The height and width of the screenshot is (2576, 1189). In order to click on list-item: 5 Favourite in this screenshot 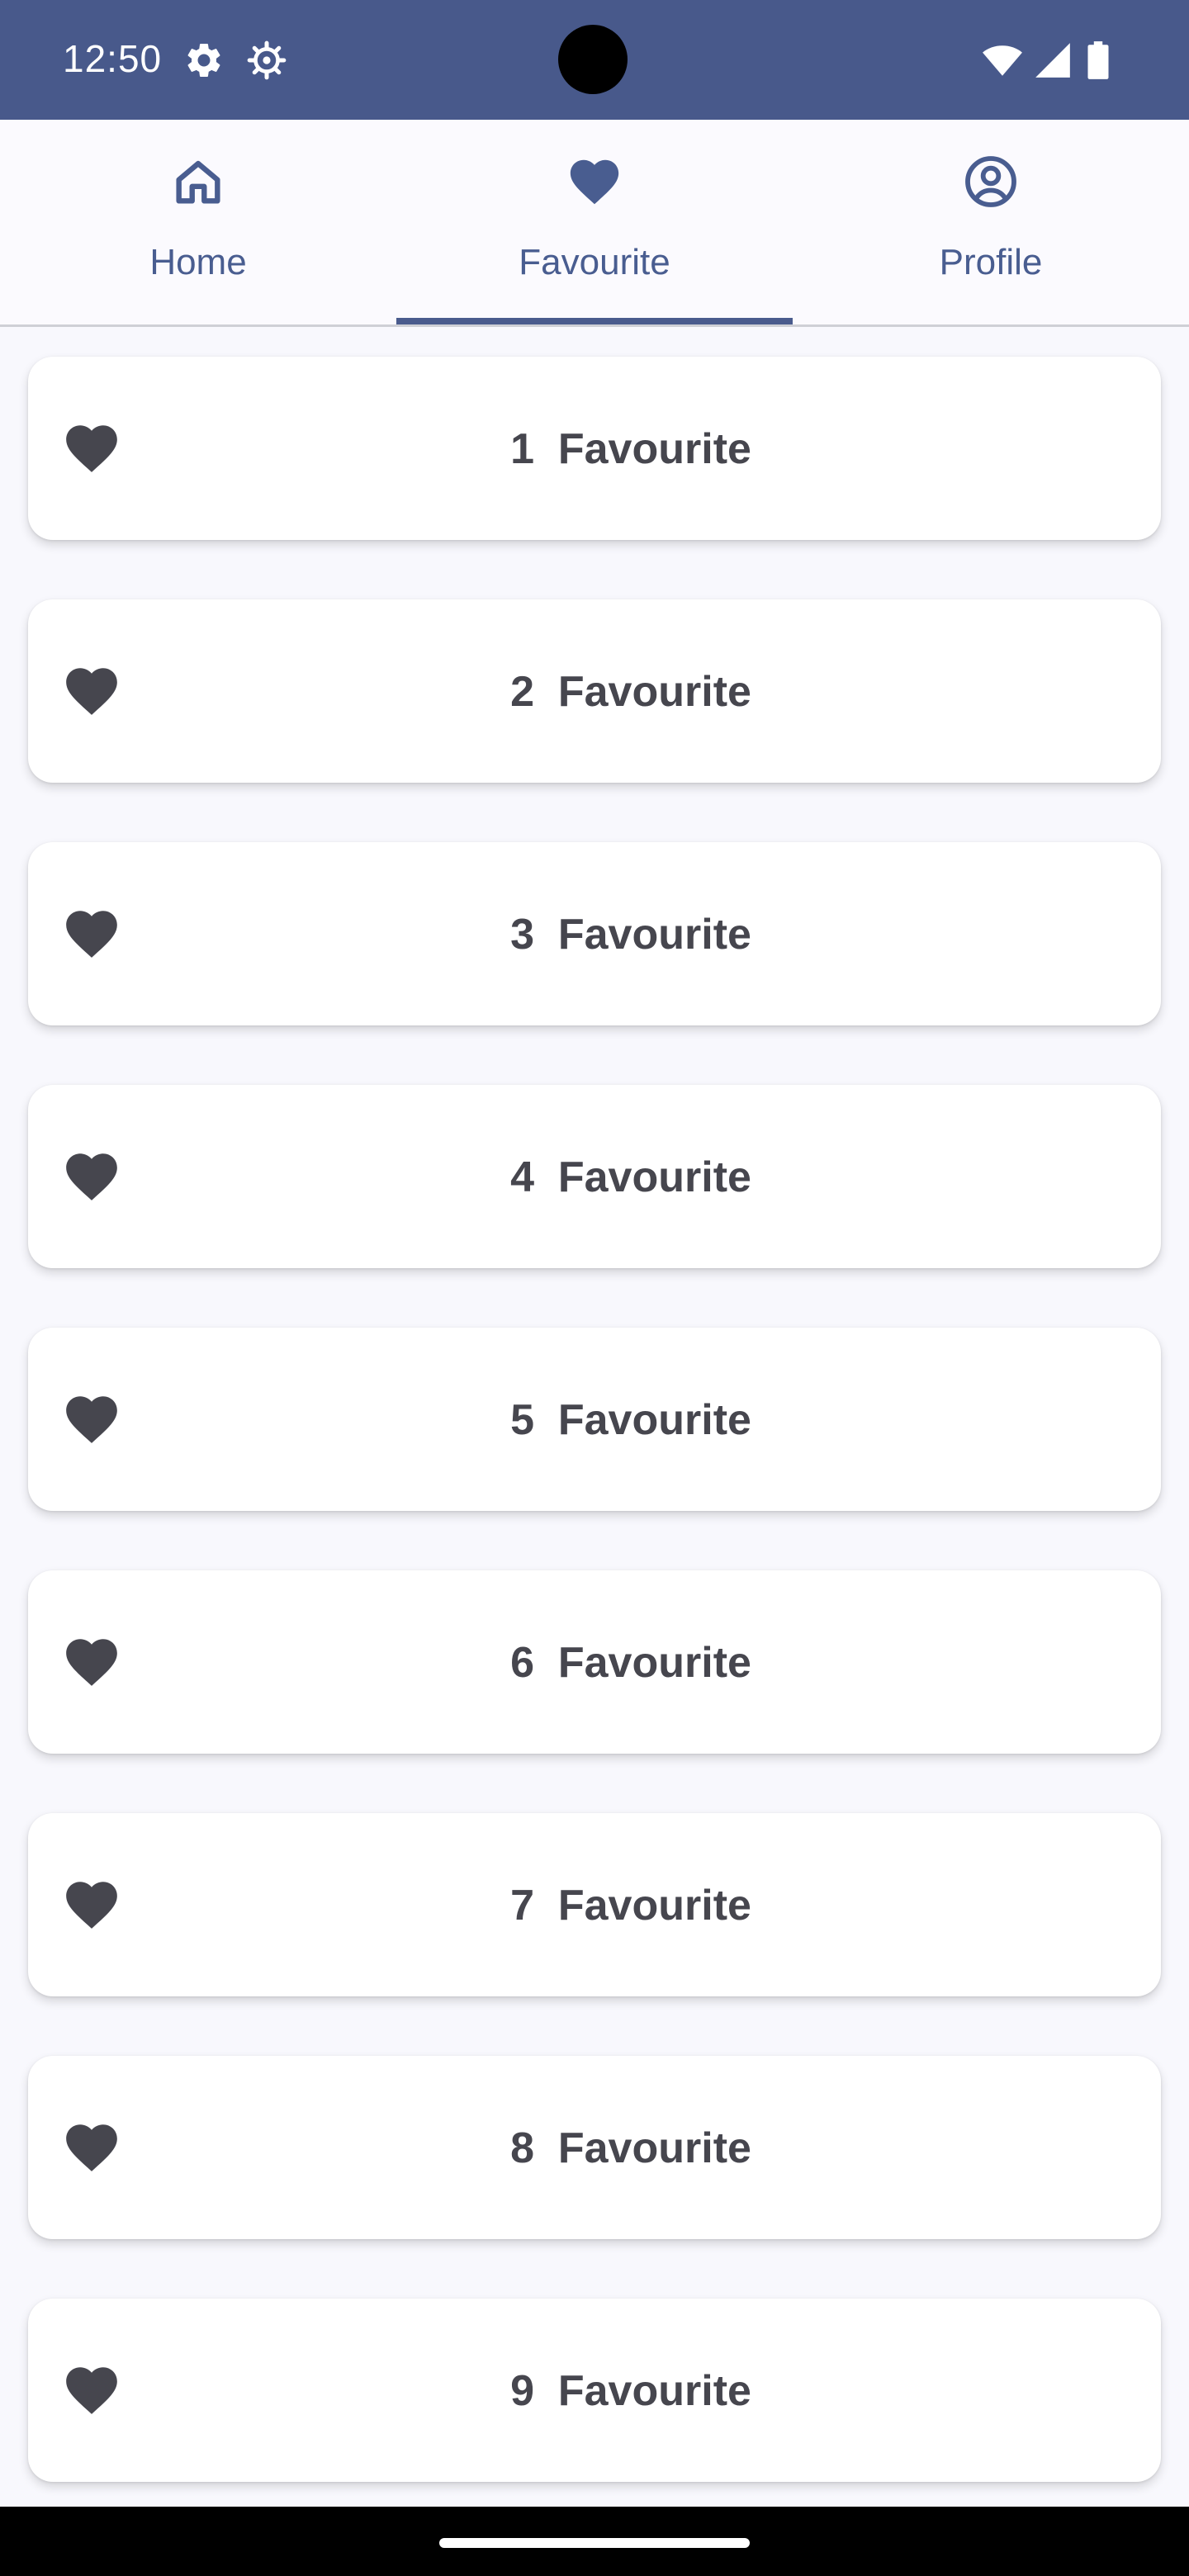, I will do `click(594, 1419)`.